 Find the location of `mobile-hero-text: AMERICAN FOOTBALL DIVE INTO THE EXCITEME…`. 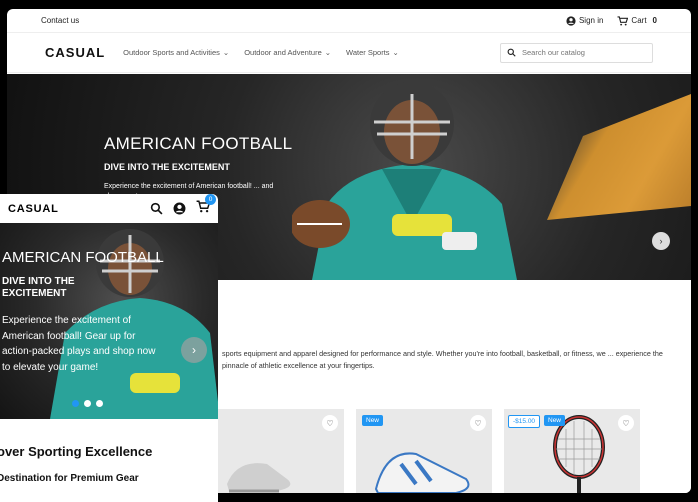

mobile-hero-text: AMERICAN FOOTBALL DIVE INTO THE EXCITEME… is located at coordinates (83, 312).